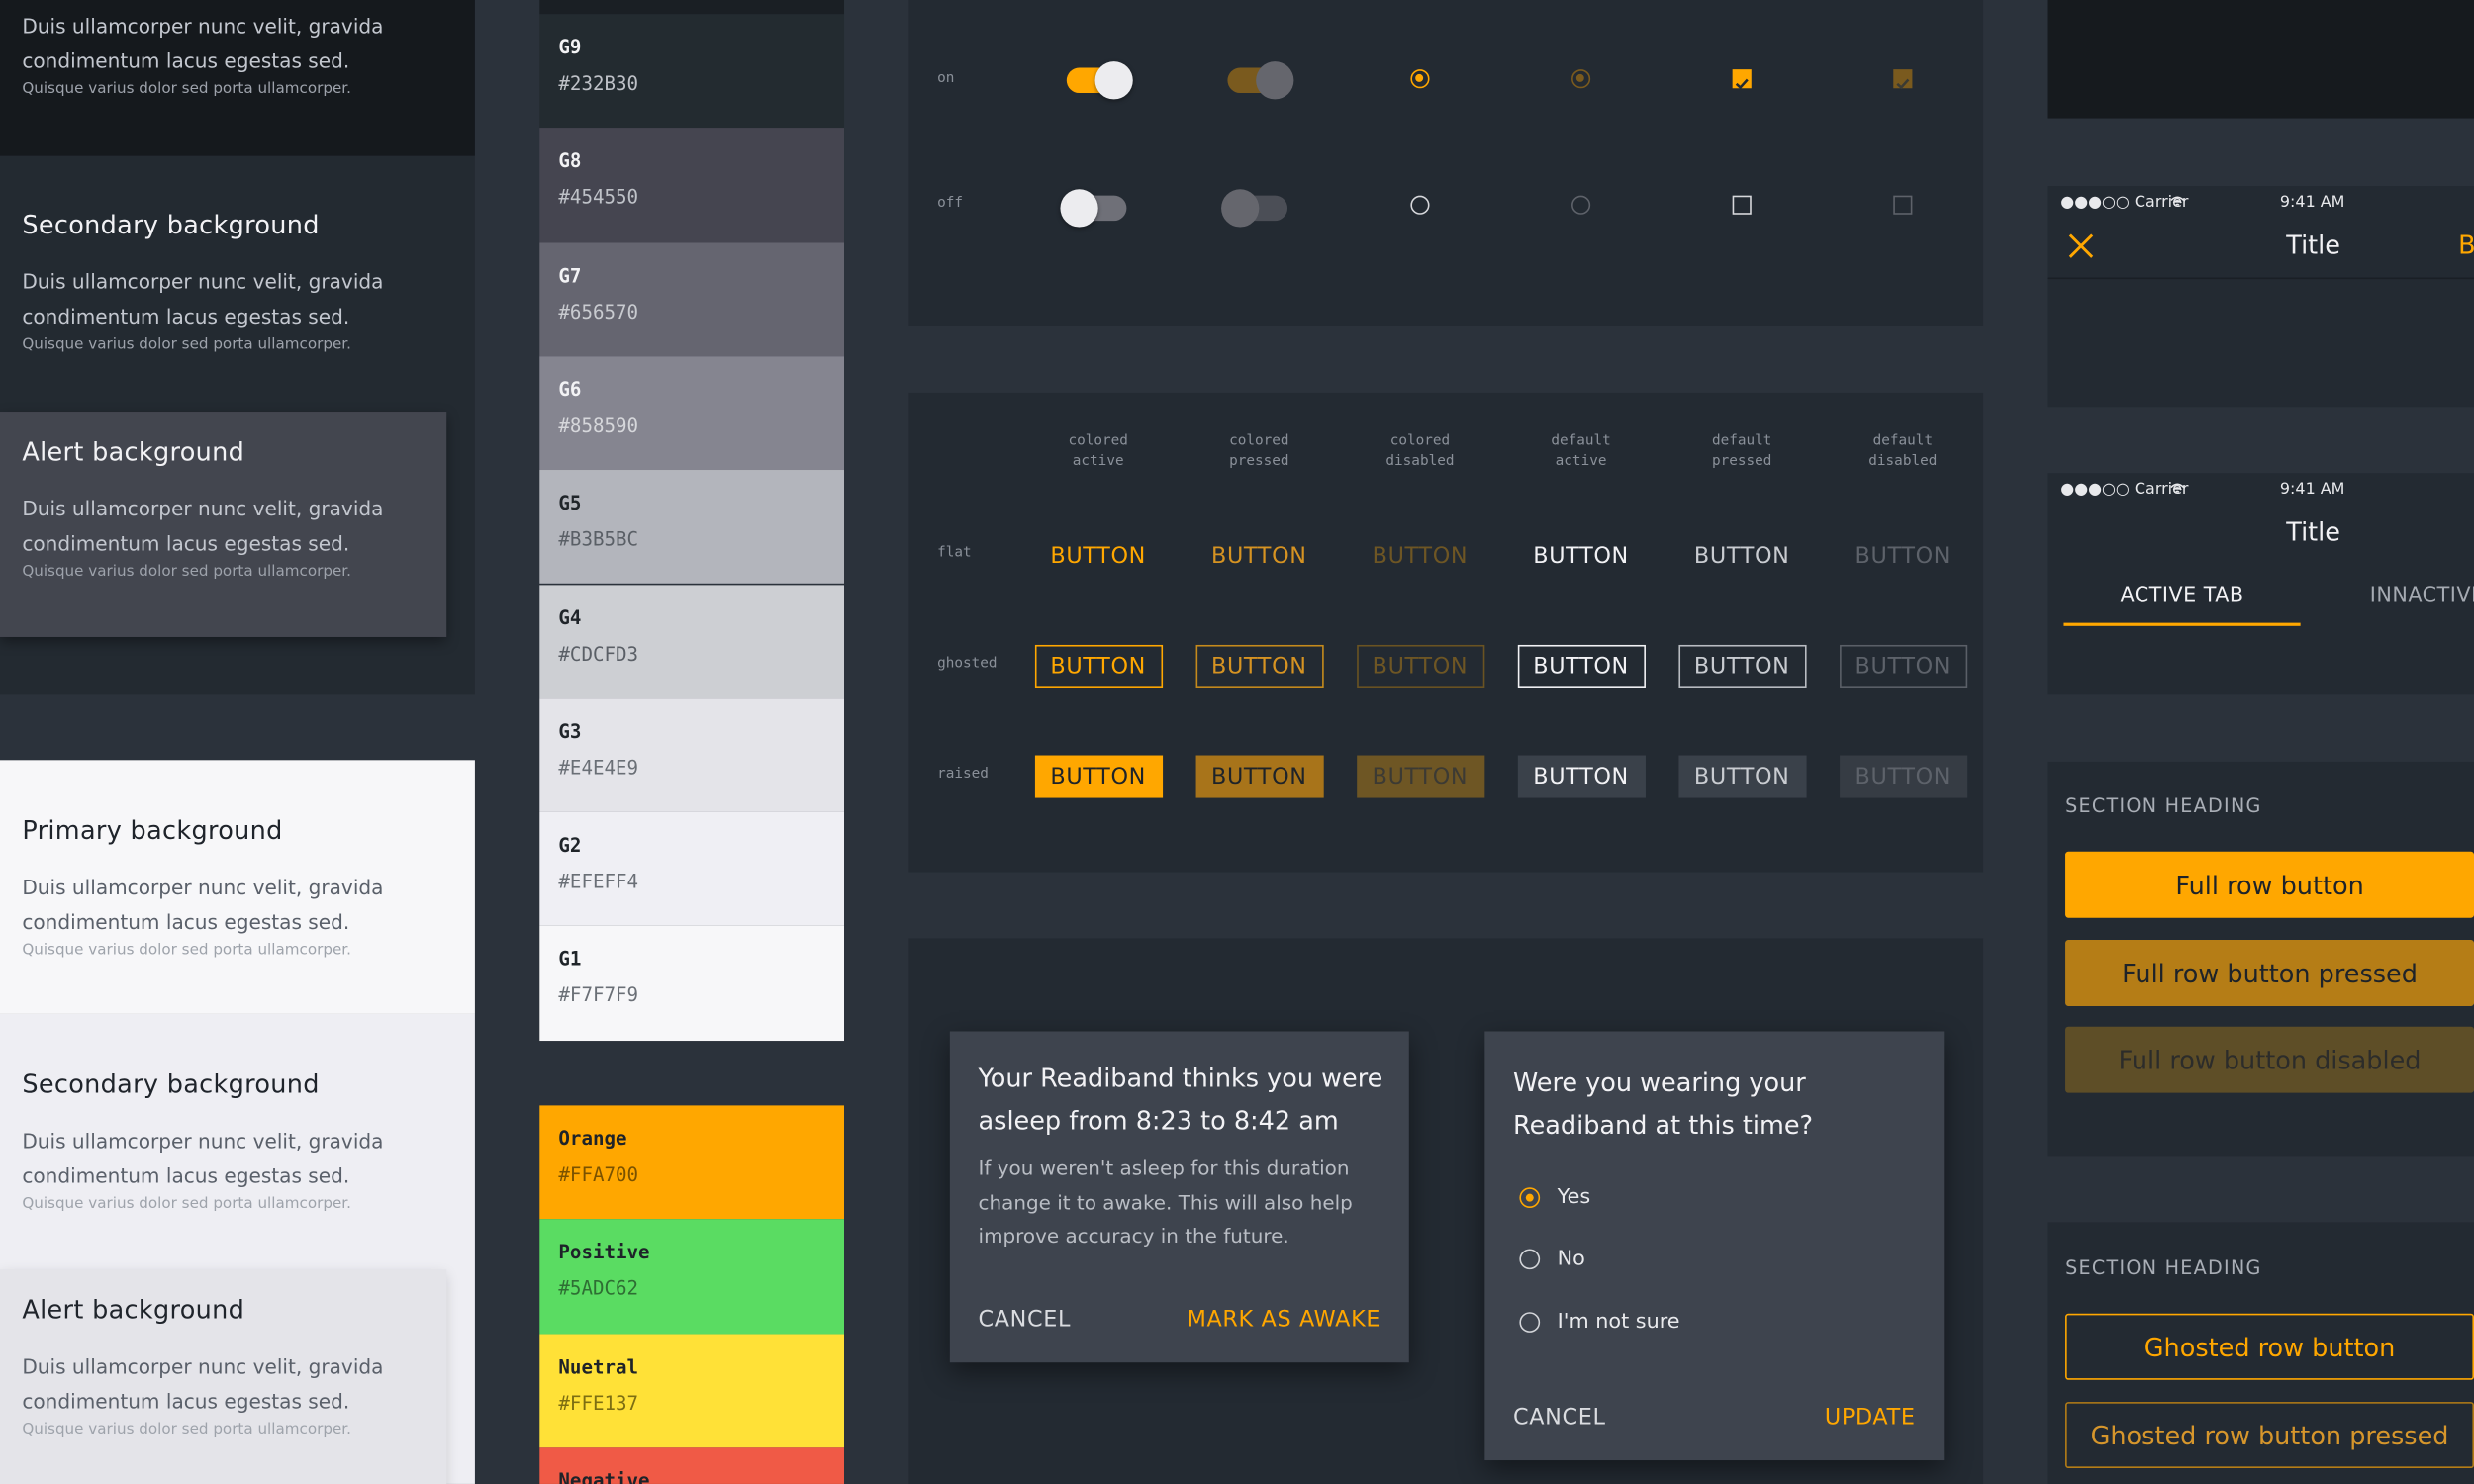 The height and width of the screenshot is (1484, 2474). What do you see at coordinates (1581, 555) in the screenshot?
I see `flat-button-default-active: BUTTON` at bounding box center [1581, 555].